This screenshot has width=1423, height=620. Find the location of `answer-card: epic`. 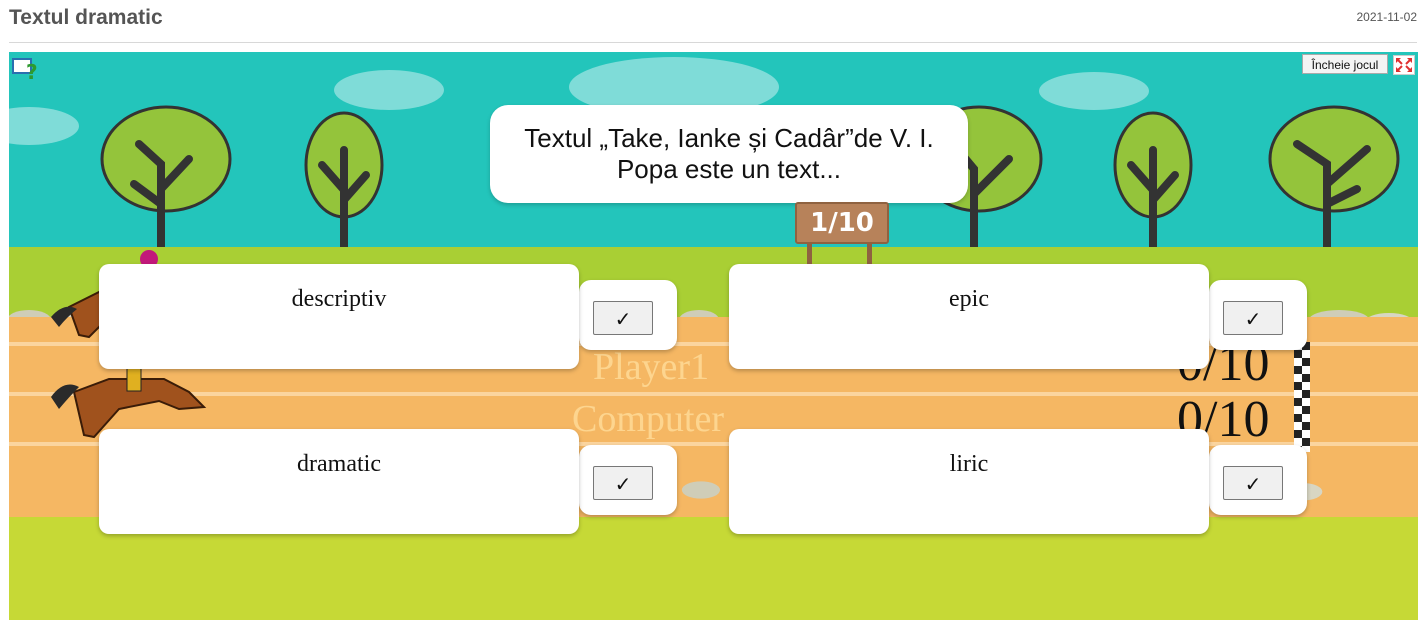

answer-card: epic is located at coordinates (969, 316).